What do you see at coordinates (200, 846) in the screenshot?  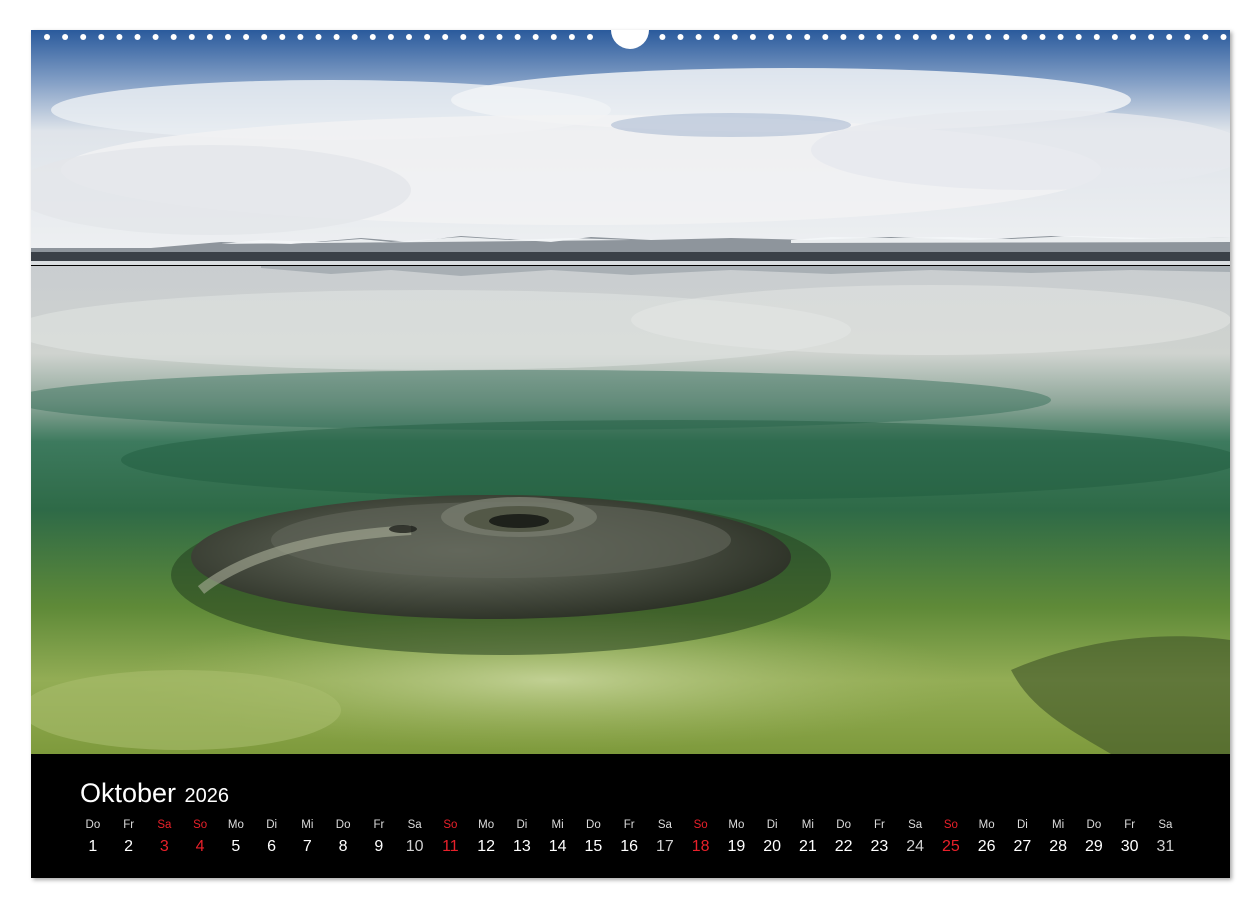 I see `day-number: 4` at bounding box center [200, 846].